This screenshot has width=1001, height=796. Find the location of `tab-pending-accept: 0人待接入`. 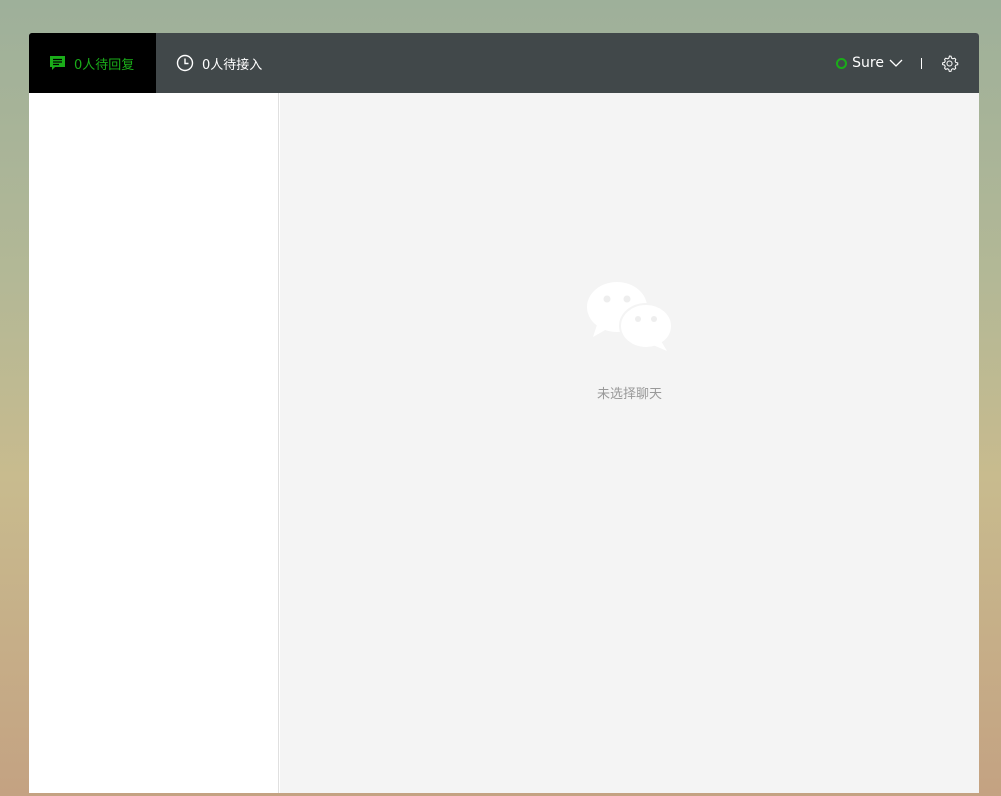

tab-pending-accept: 0人待接入 is located at coordinates (219, 63).